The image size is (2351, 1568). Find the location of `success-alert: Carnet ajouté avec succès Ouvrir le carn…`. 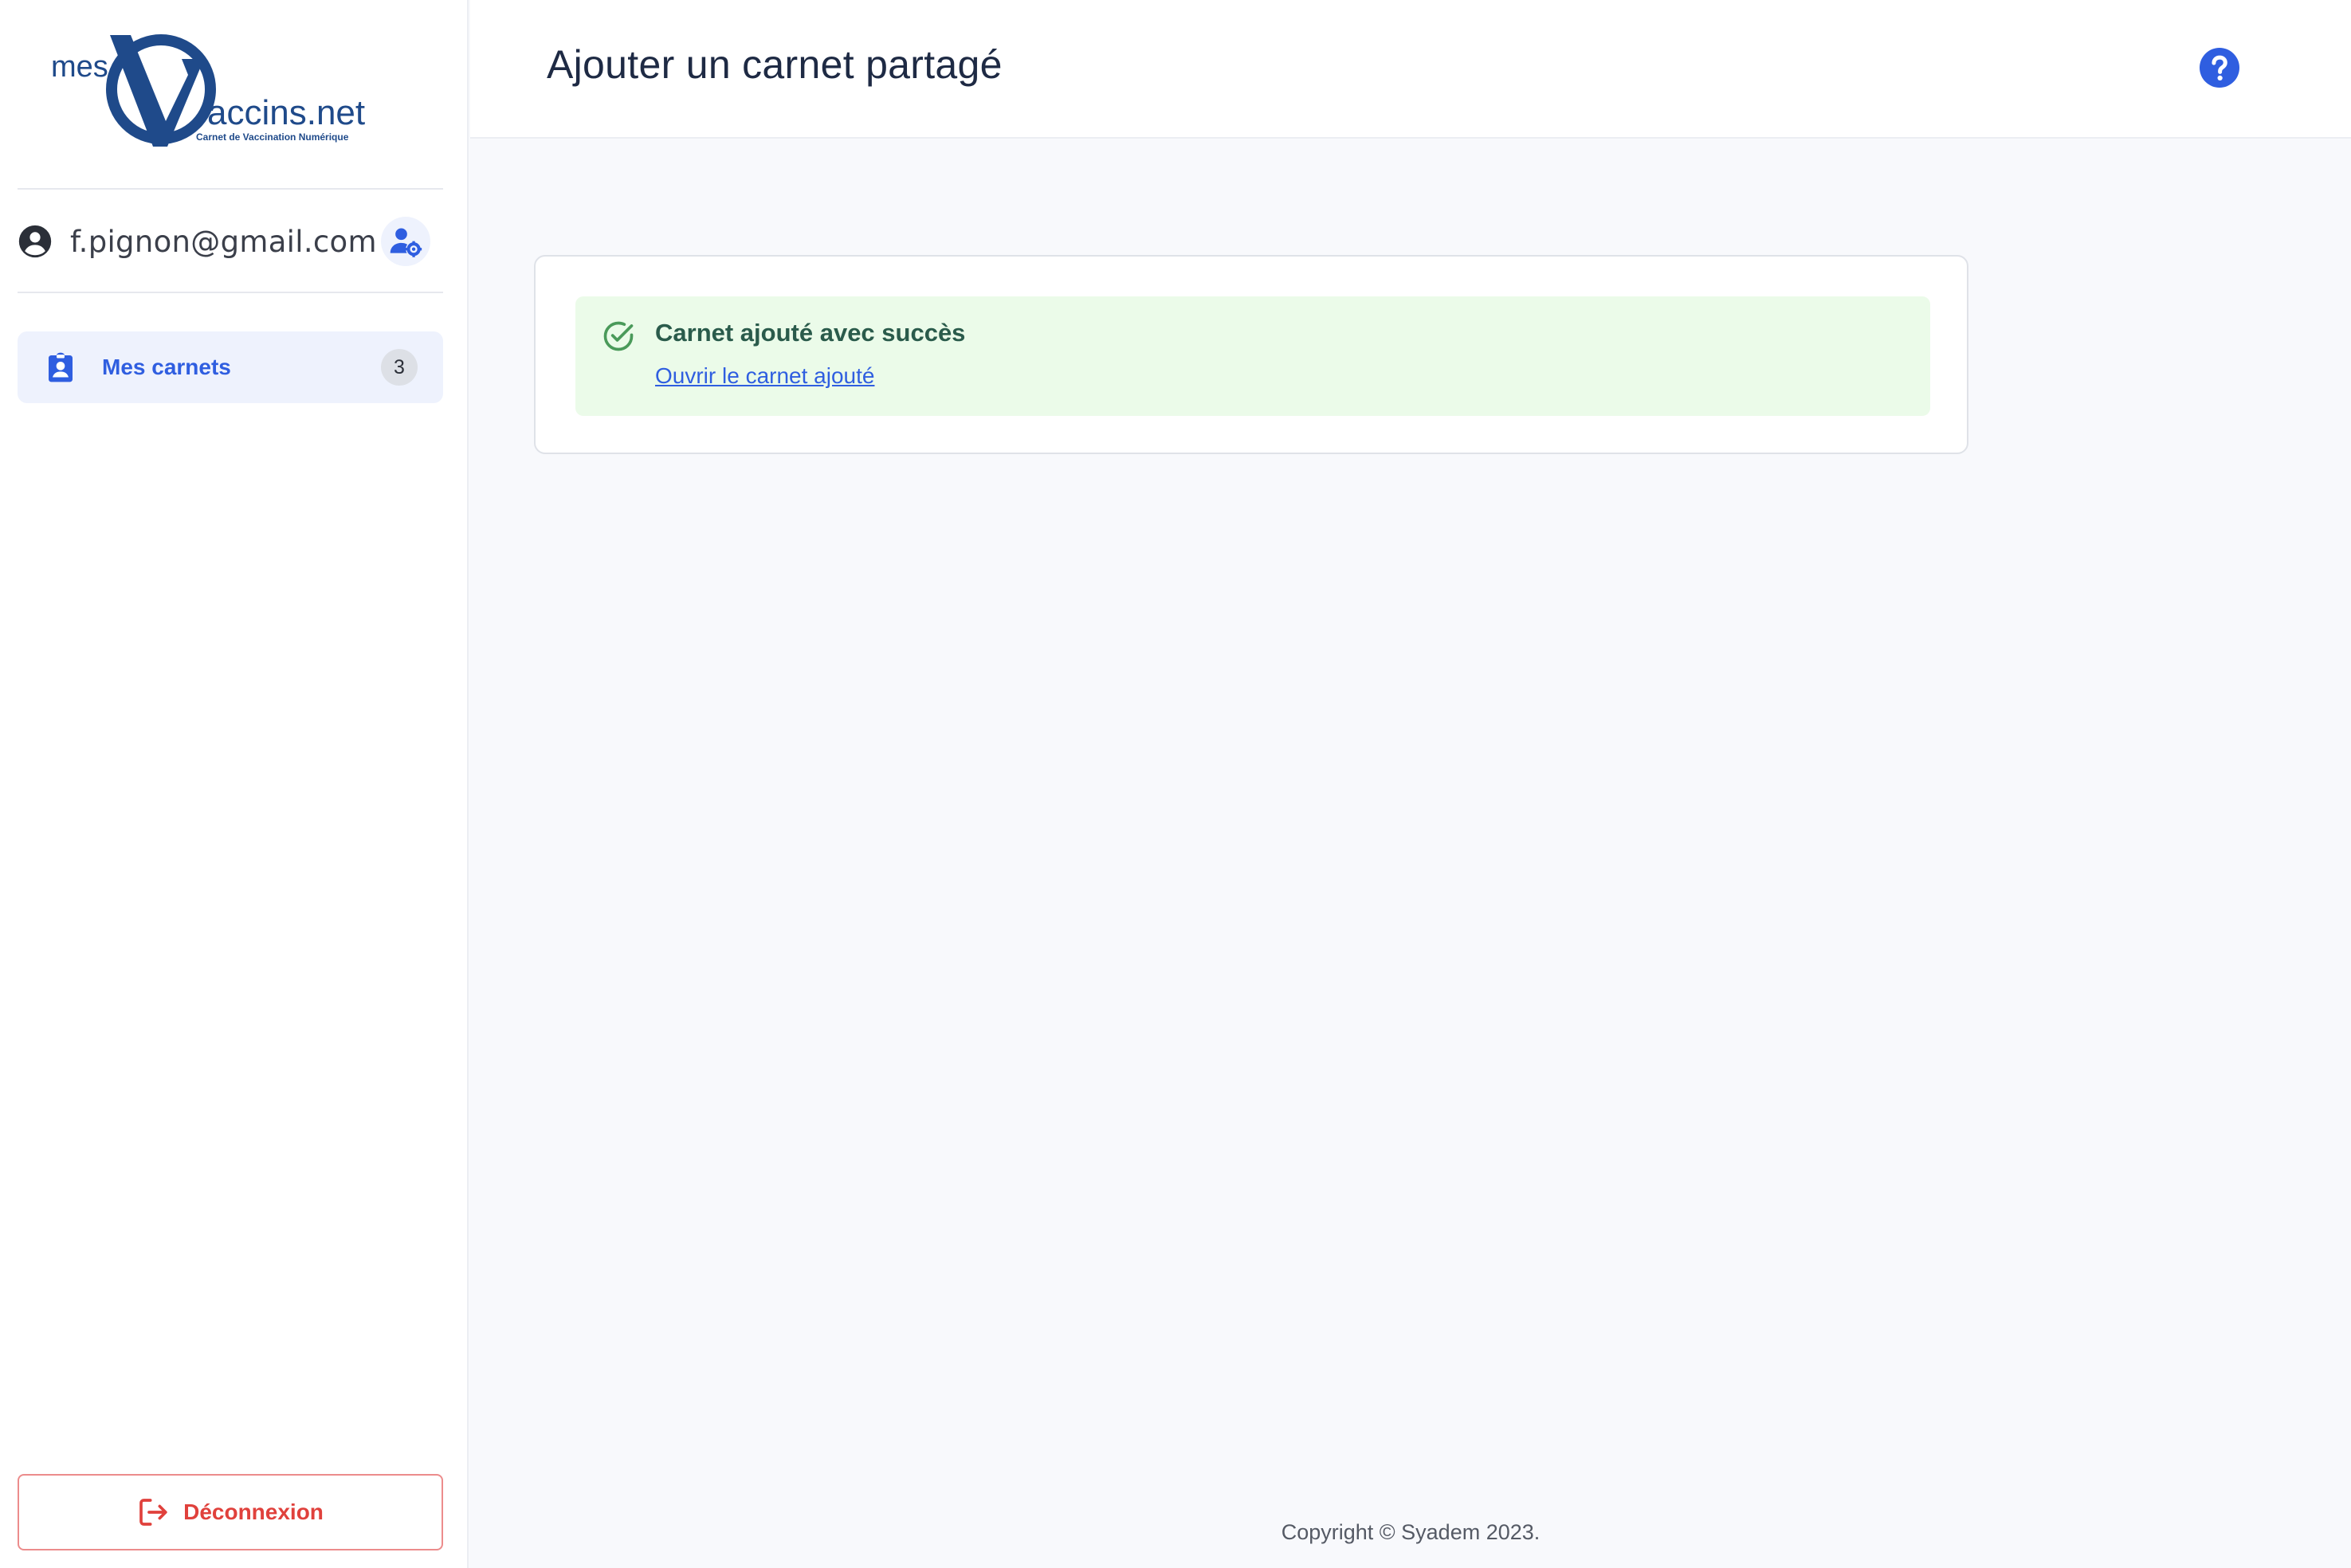

success-alert: Carnet ajouté avec succès Ouvrir le carn… is located at coordinates (1252, 356).